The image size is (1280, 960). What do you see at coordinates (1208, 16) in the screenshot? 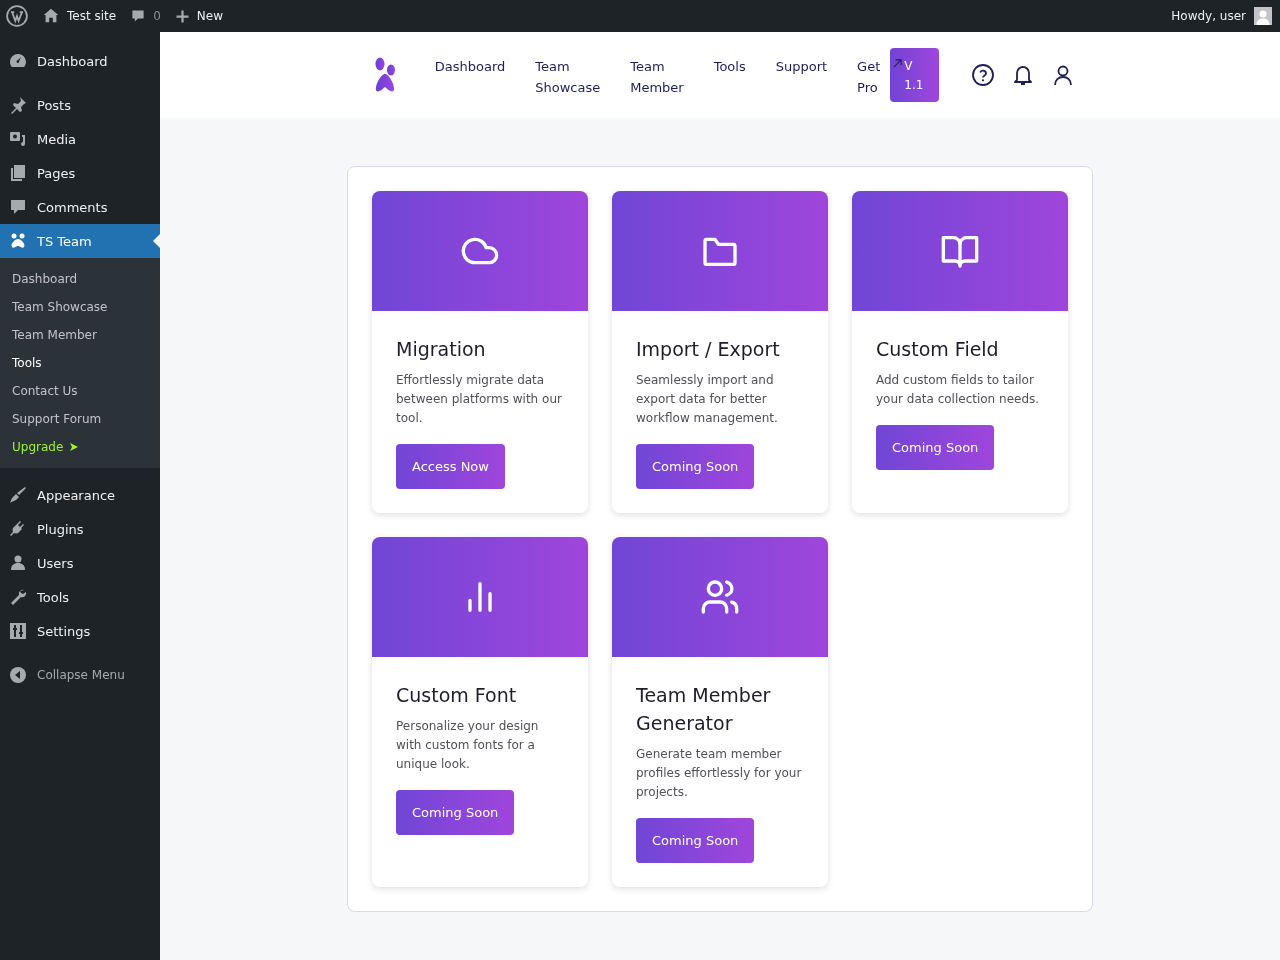
I see `user-greeting: Howdy, user` at bounding box center [1208, 16].